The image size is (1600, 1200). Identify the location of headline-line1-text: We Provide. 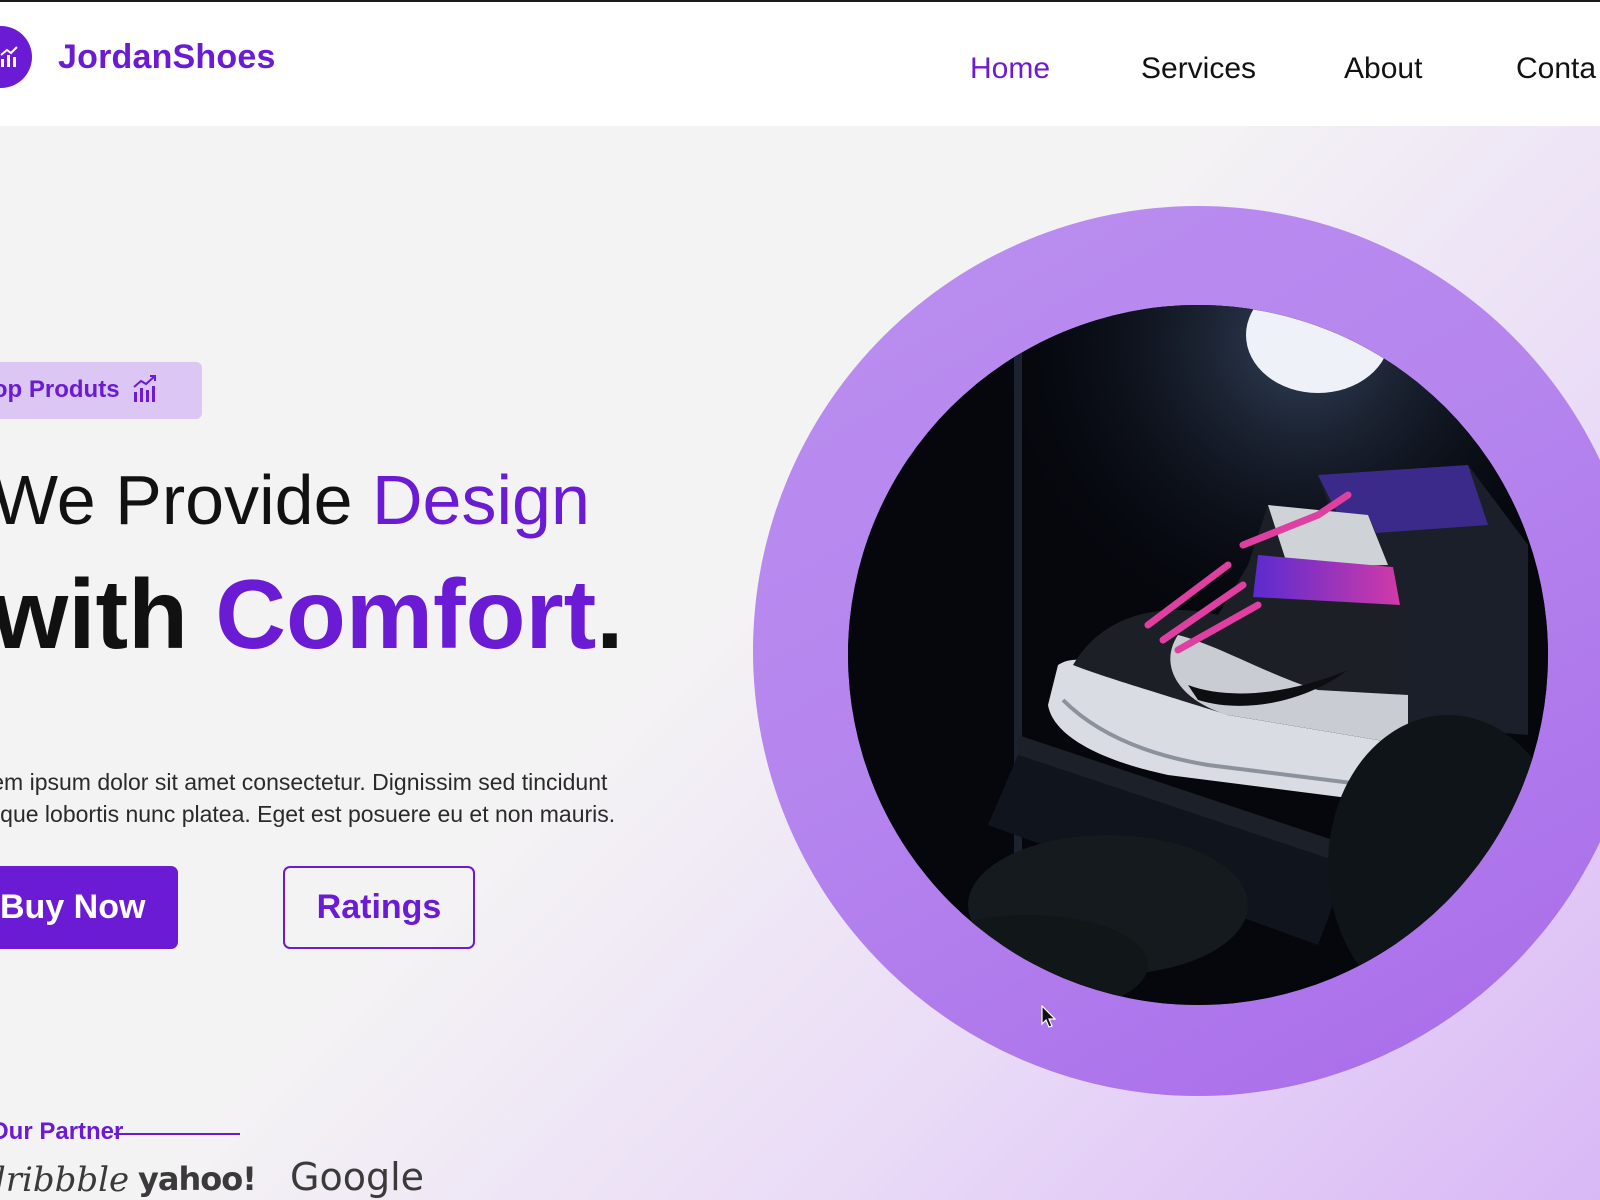
(186, 500).